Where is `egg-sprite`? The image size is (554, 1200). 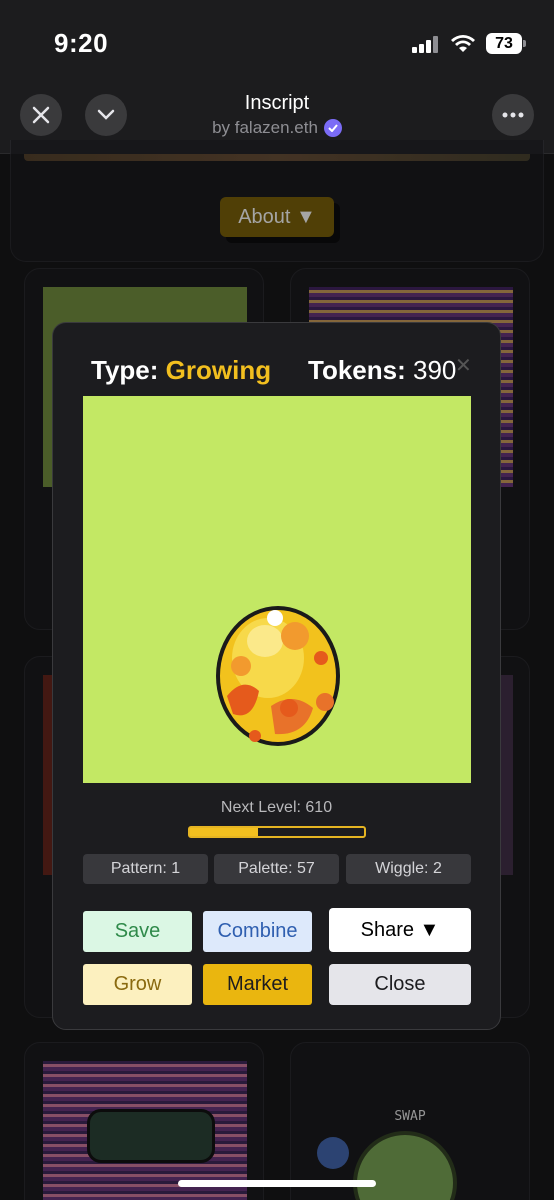
egg-sprite is located at coordinates (278, 676).